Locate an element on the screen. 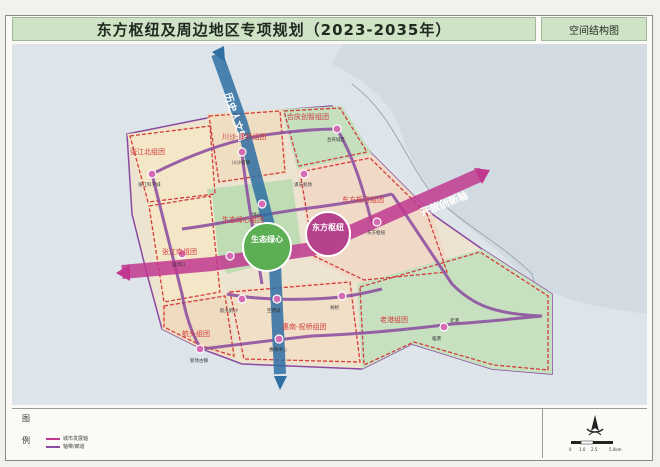 This screenshot has width=660, height=467. legend-title-2: 例 is located at coordinates (26, 440).